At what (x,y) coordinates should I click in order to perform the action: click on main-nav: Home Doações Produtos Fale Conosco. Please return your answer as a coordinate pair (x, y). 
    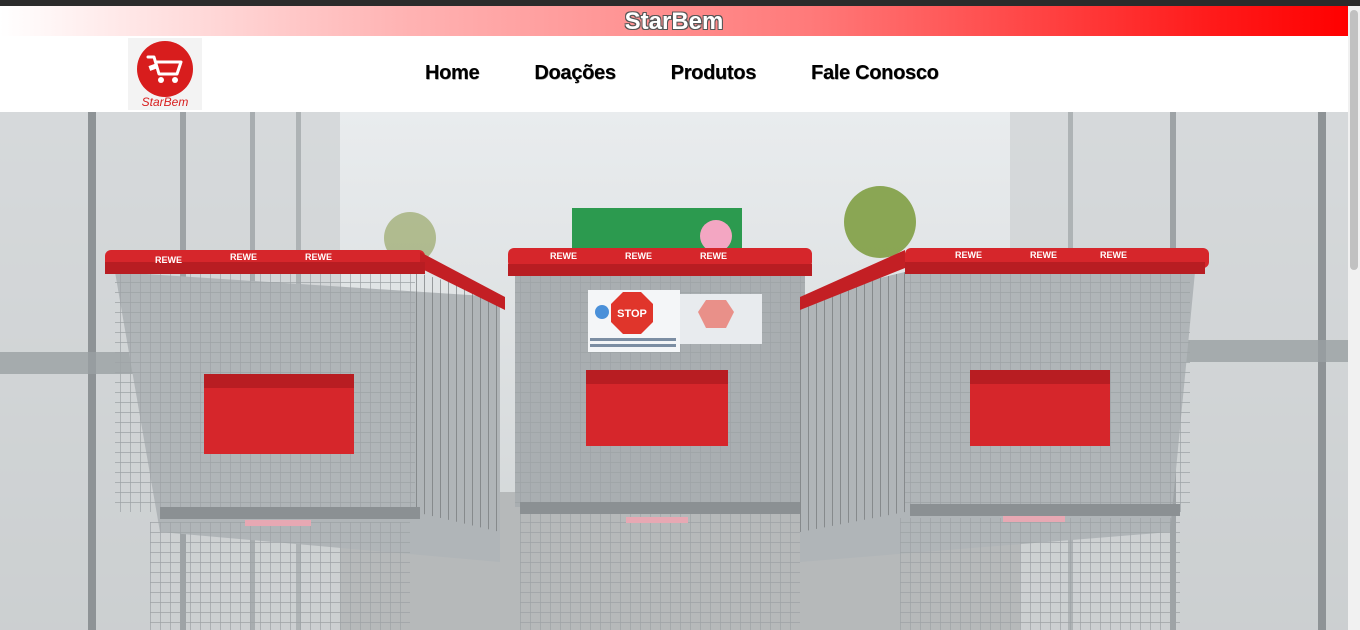
    Looking at the image, I should click on (682, 73).